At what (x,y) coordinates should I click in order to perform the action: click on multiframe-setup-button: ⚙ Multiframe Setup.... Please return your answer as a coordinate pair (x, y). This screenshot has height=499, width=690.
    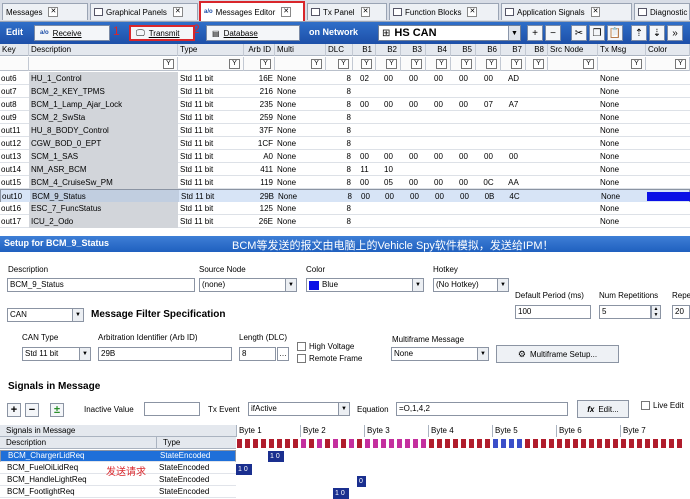
    Looking at the image, I should click on (557, 354).